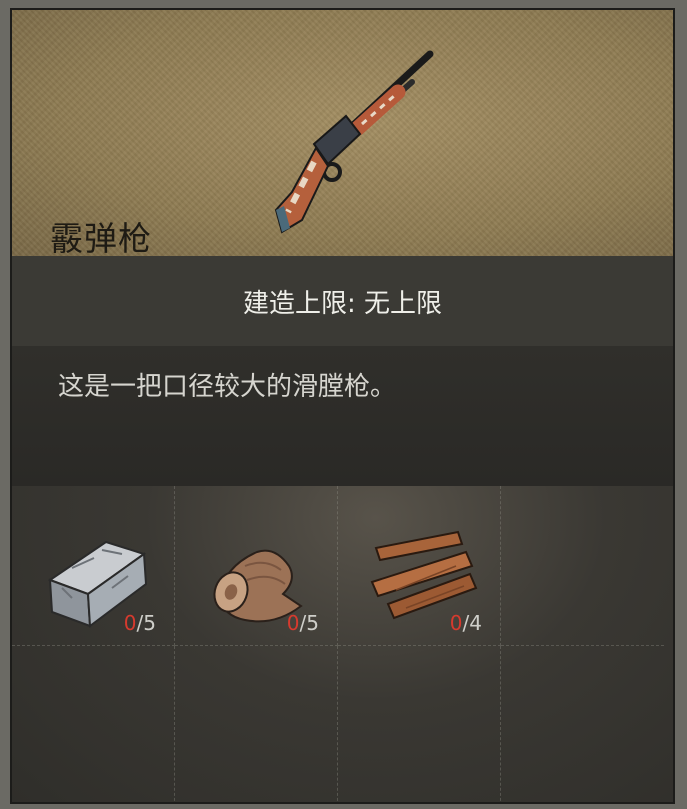  I want to click on shotgun-icon, so click(354, 142).